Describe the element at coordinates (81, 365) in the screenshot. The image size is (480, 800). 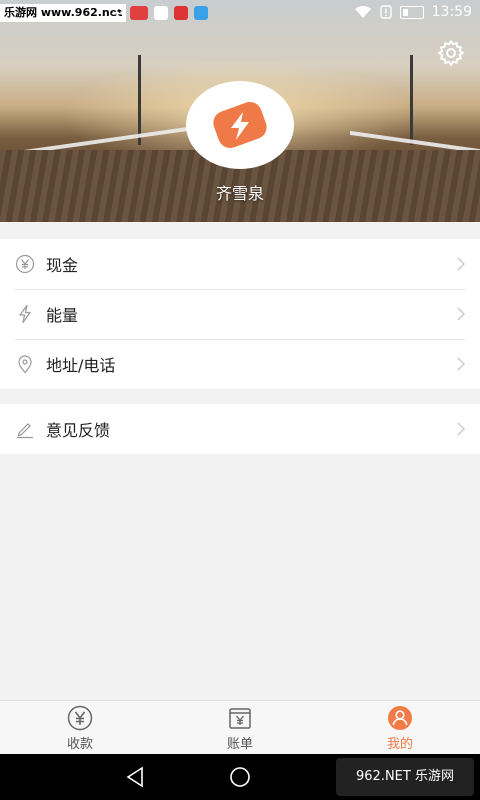
I see `menu-item-label: 地址/电话` at that location.